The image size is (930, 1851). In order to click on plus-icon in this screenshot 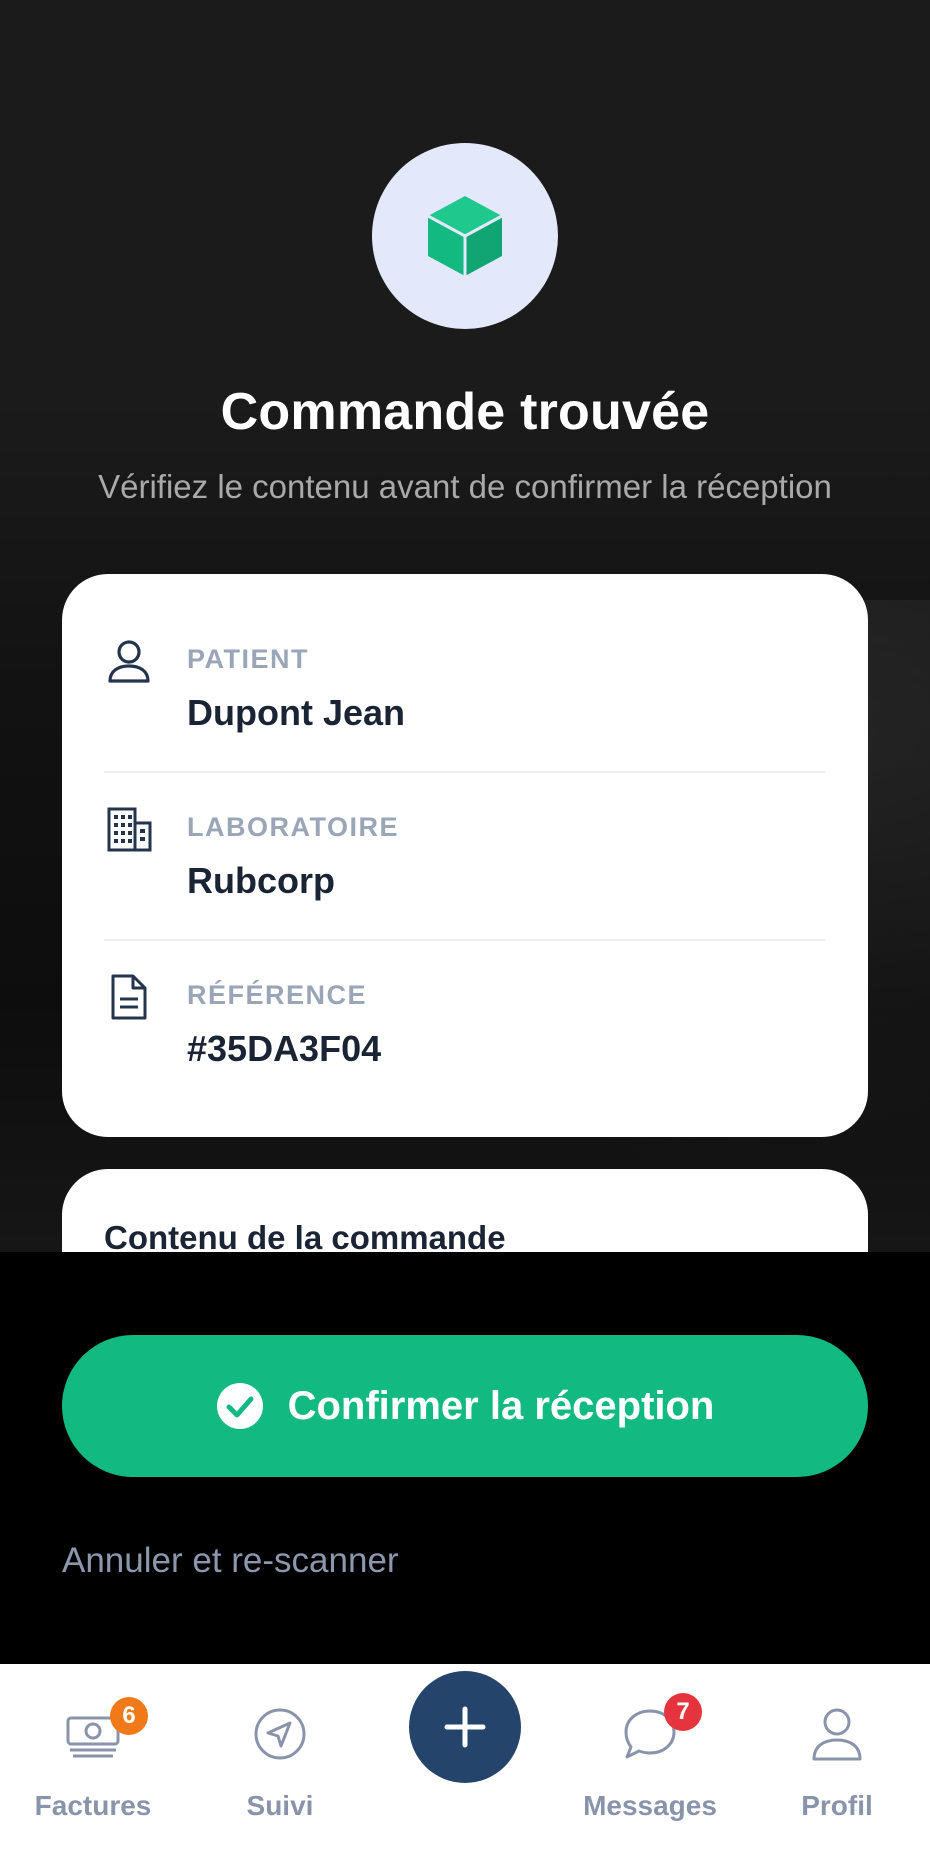, I will do `click(465, 1727)`.